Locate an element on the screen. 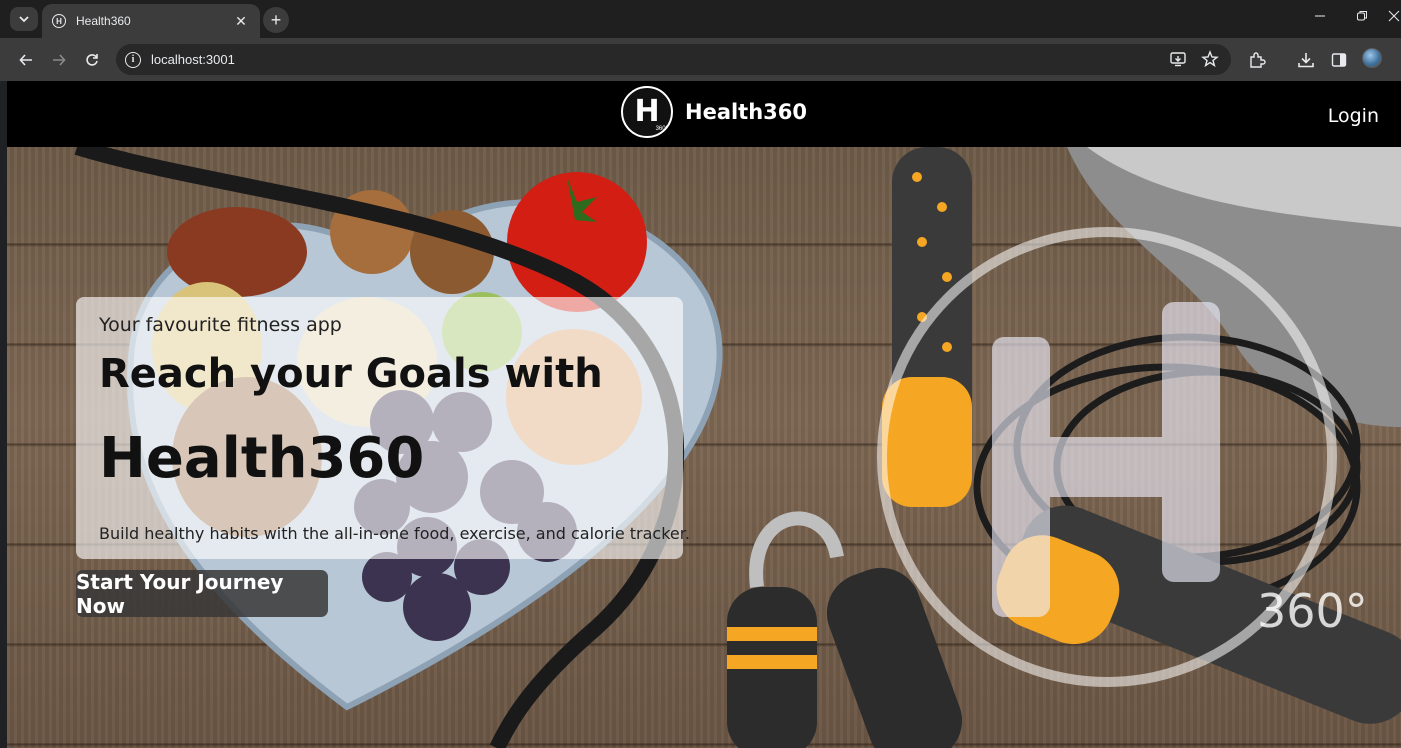 This screenshot has width=1401, height=748. tab-close-icon: ✕ is located at coordinates (241, 21).